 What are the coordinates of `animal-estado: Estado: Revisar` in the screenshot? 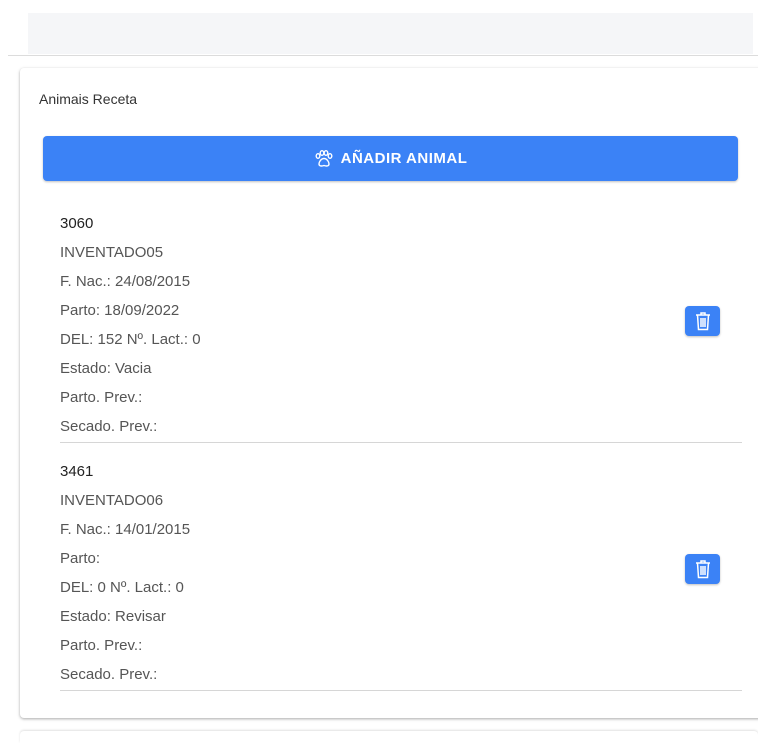 It's located at (113, 616).